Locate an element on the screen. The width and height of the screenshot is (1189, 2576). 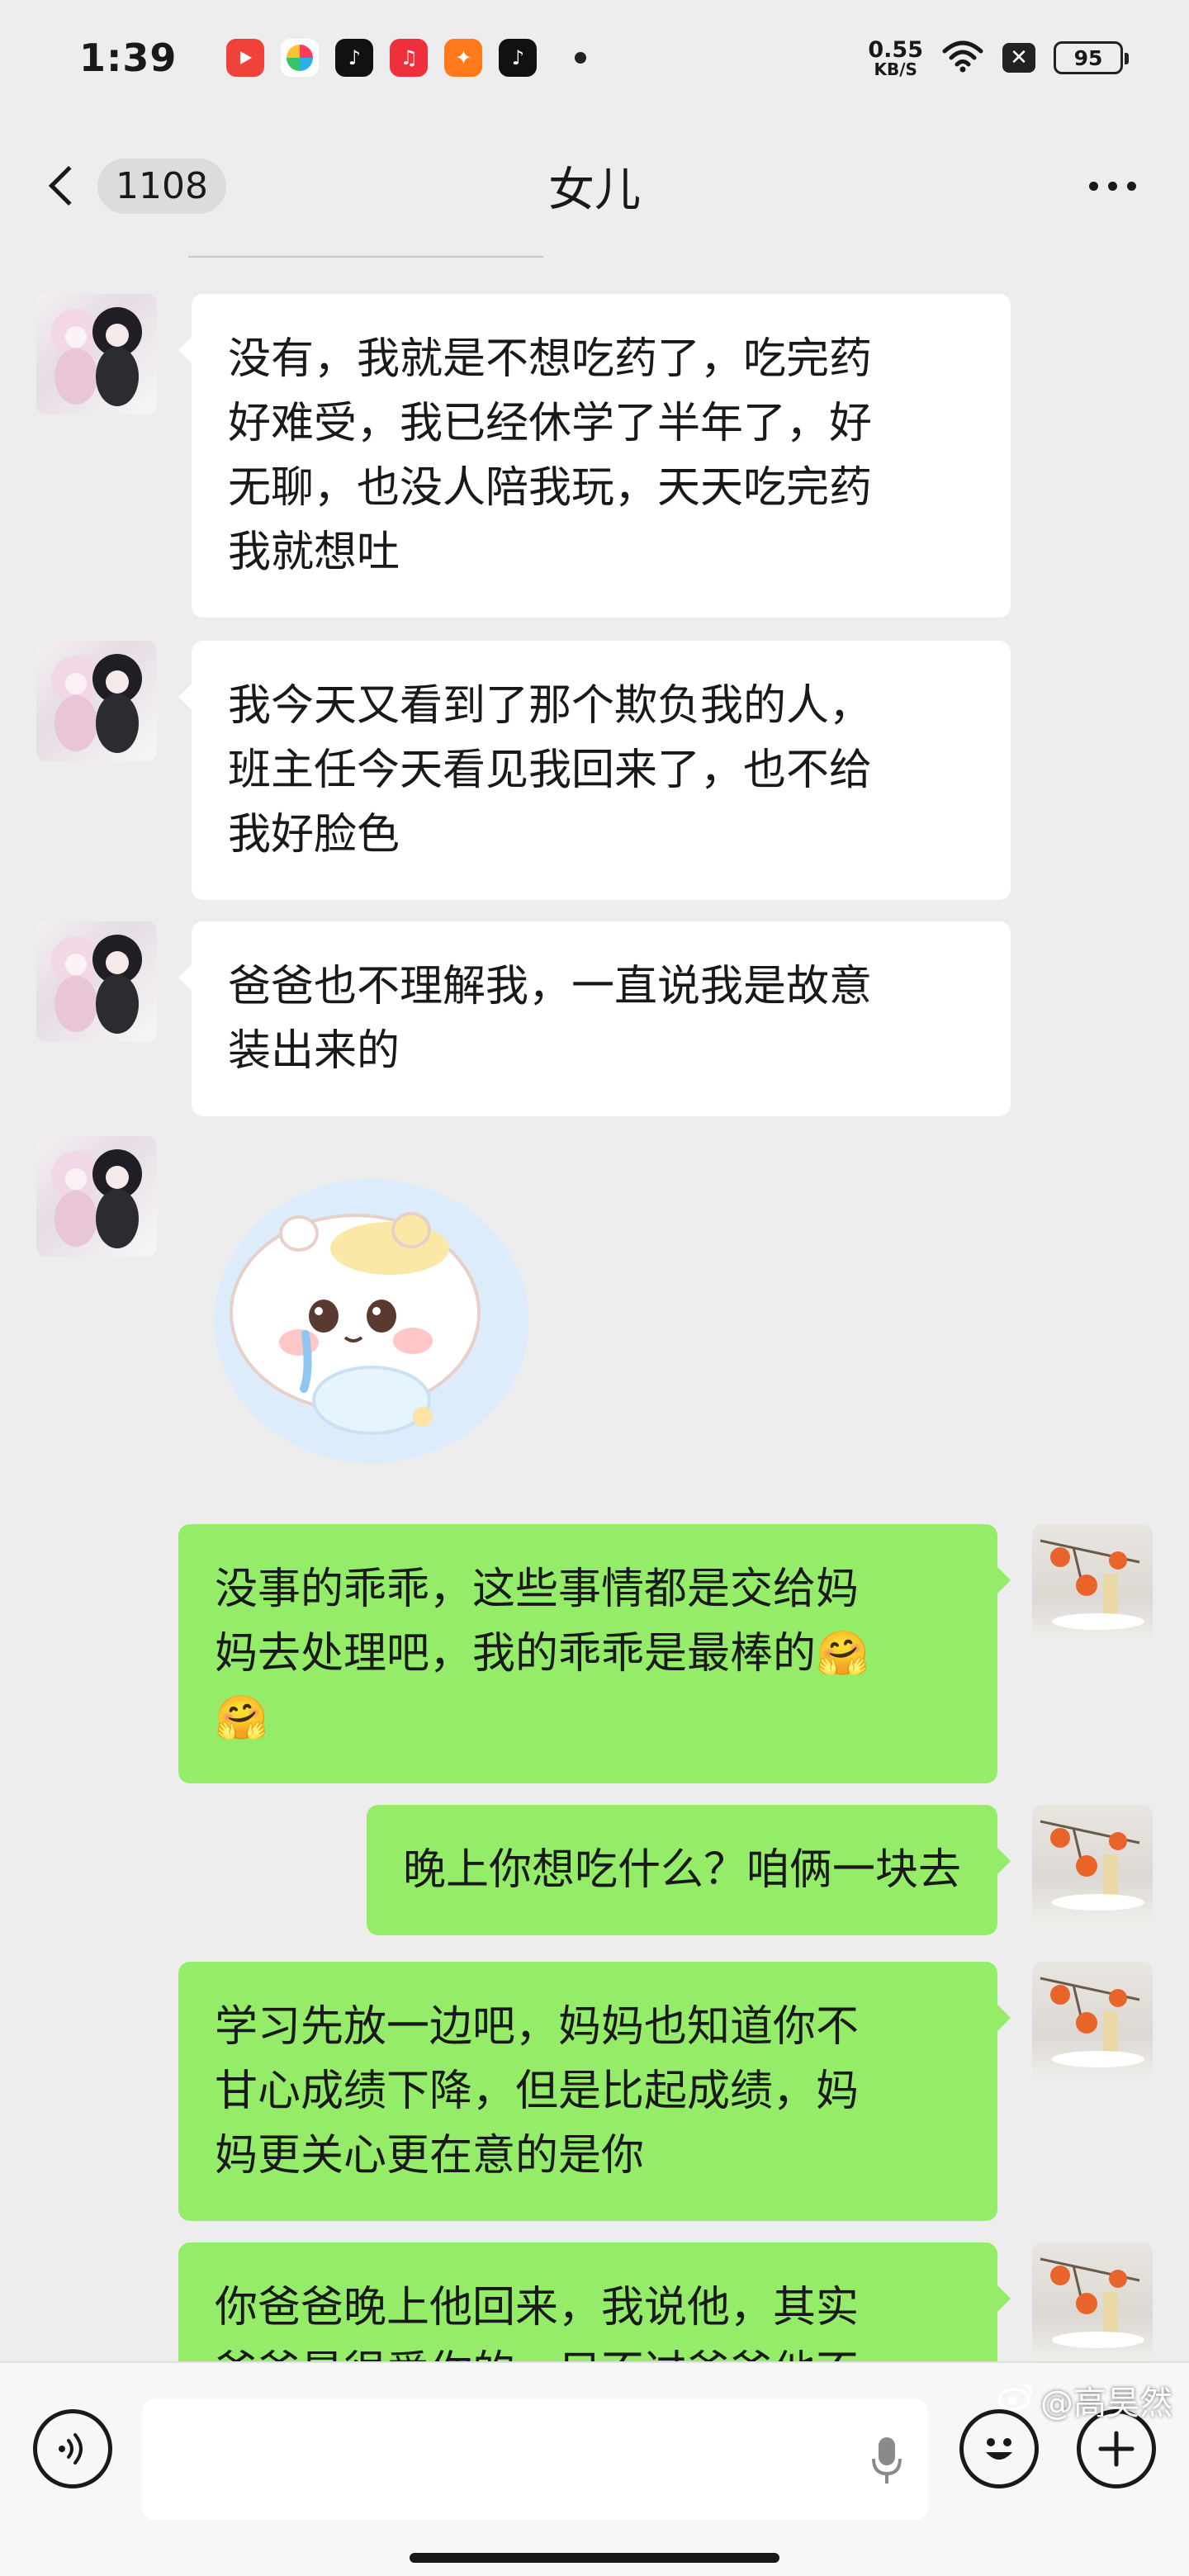
message-outgoing: 晚上你想吃什么？咱俩一块去 is located at coordinates (759, 1870).